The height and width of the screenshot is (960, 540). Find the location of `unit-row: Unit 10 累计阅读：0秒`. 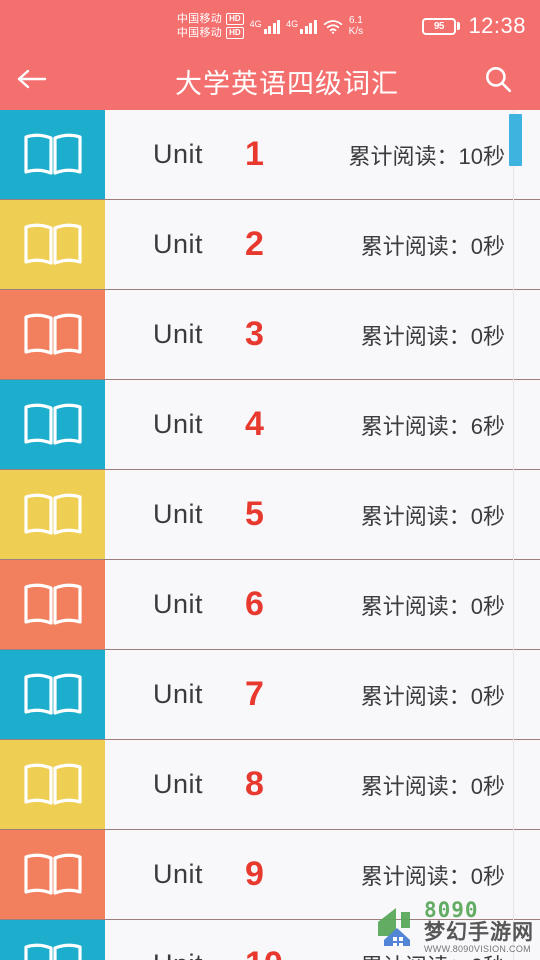

unit-row: Unit 10 累计阅读：0秒 is located at coordinates (270, 940).